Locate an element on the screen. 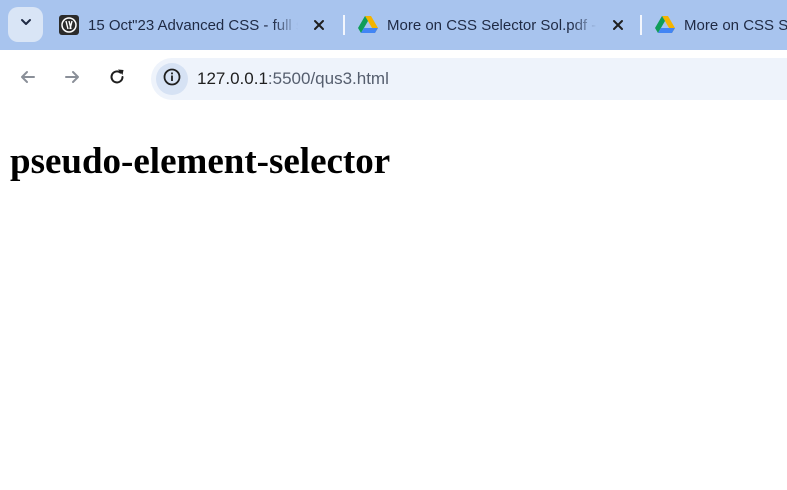 This screenshot has height=490, width=787. reload-button is located at coordinates (117, 79).